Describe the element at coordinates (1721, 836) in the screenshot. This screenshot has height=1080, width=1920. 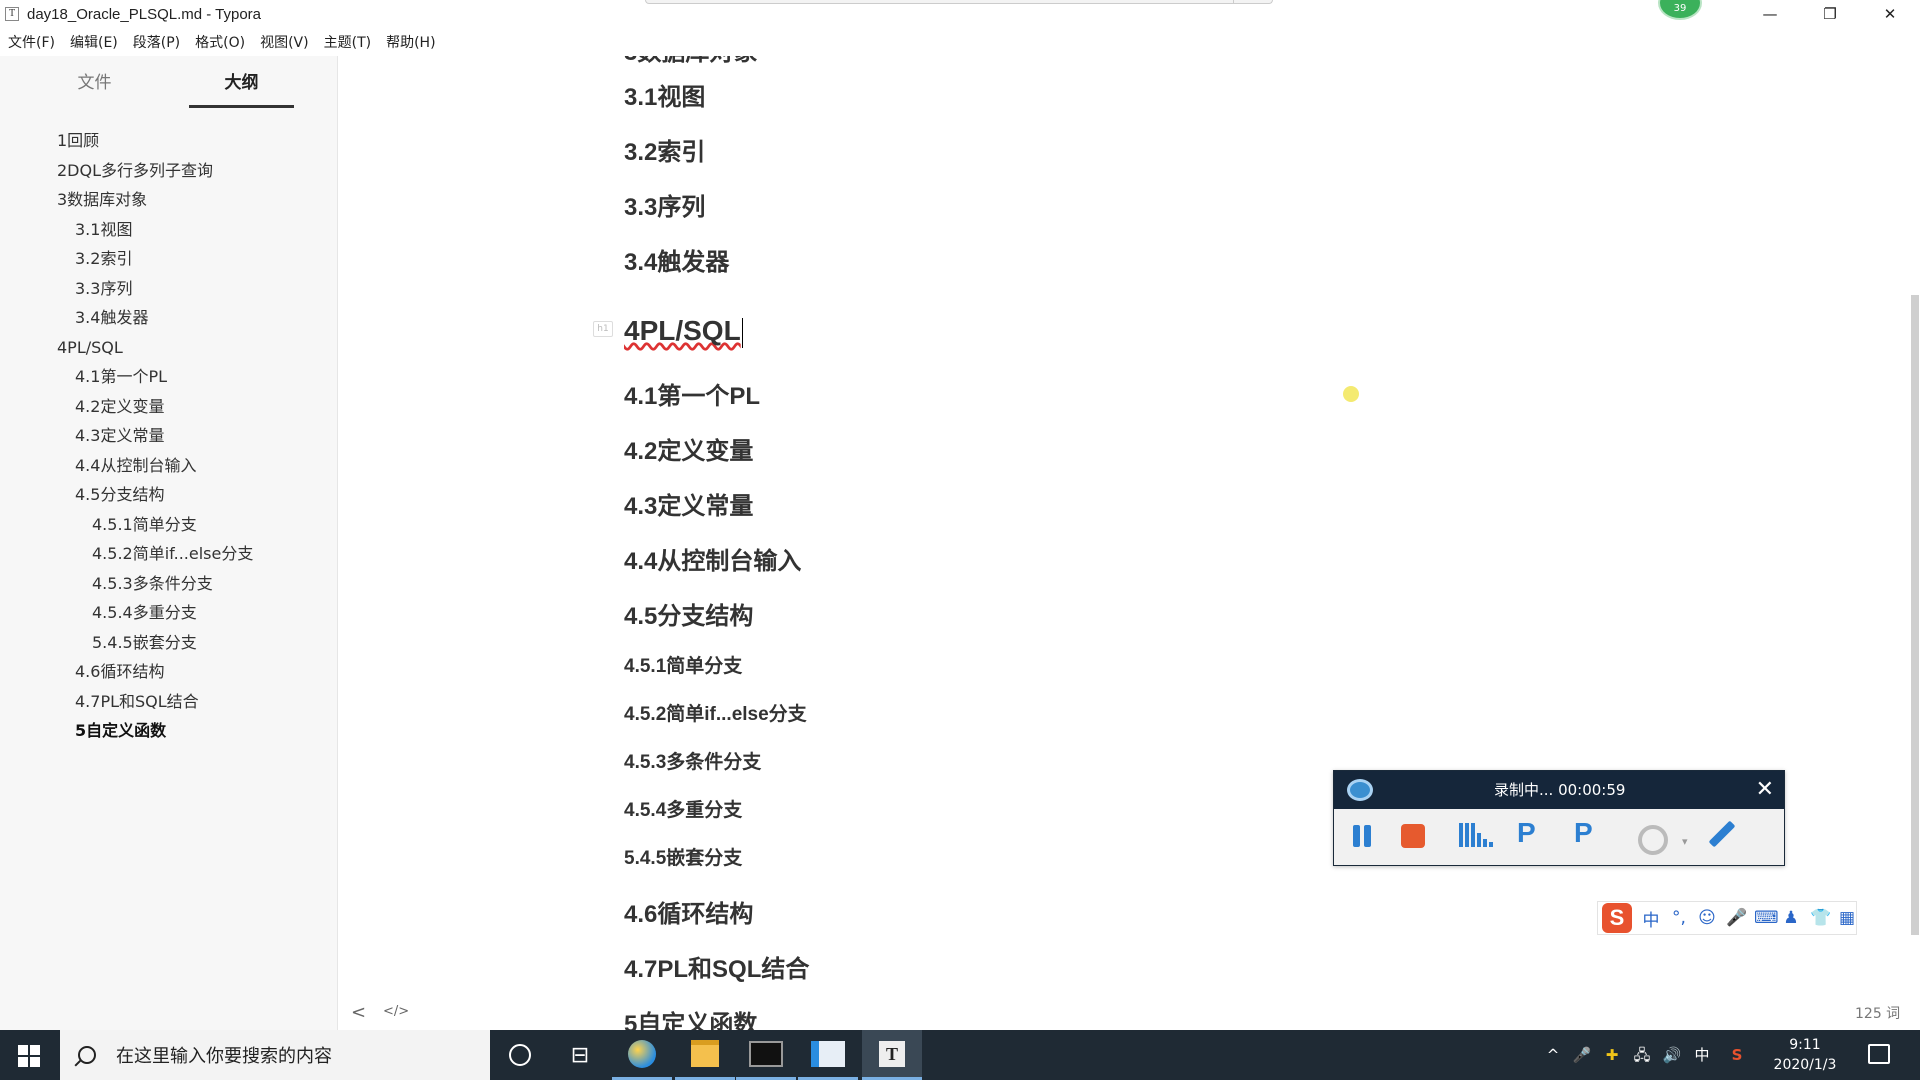
I see `pen-icon` at that location.